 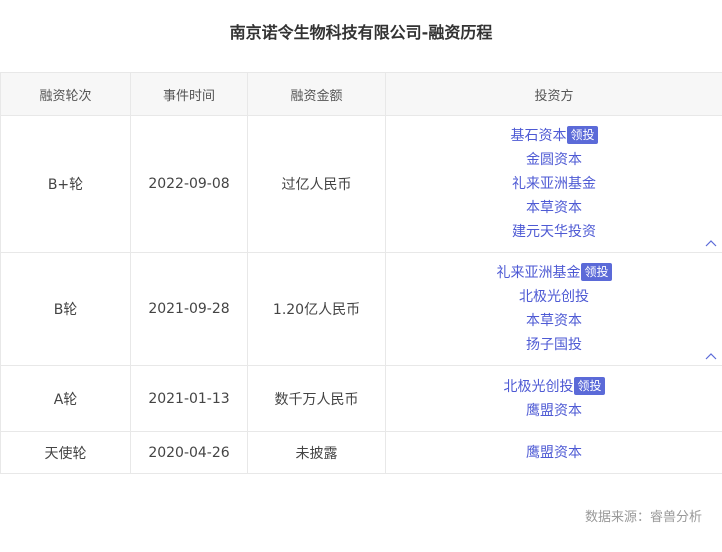 What do you see at coordinates (65, 309) in the screenshot?
I see `cell-round: B轮` at bounding box center [65, 309].